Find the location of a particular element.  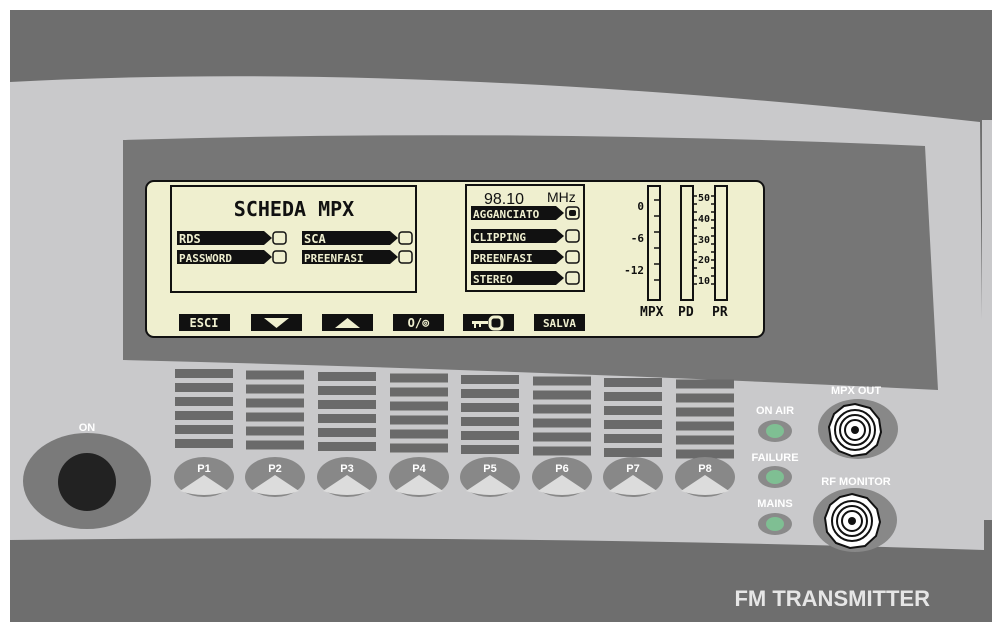

led-failure is located at coordinates (775, 477).